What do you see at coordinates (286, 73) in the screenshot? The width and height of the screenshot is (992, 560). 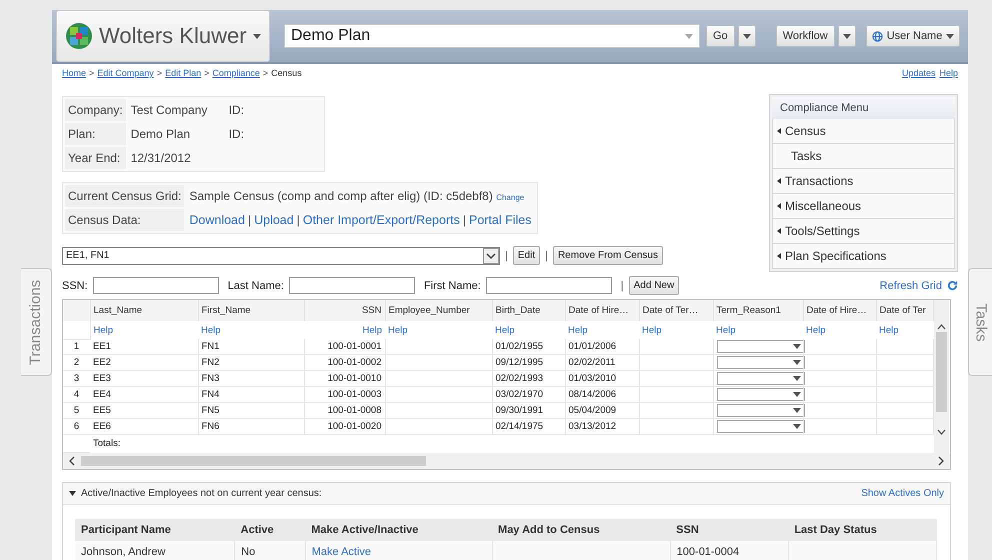 I see `breadcrumb-current: Census` at bounding box center [286, 73].